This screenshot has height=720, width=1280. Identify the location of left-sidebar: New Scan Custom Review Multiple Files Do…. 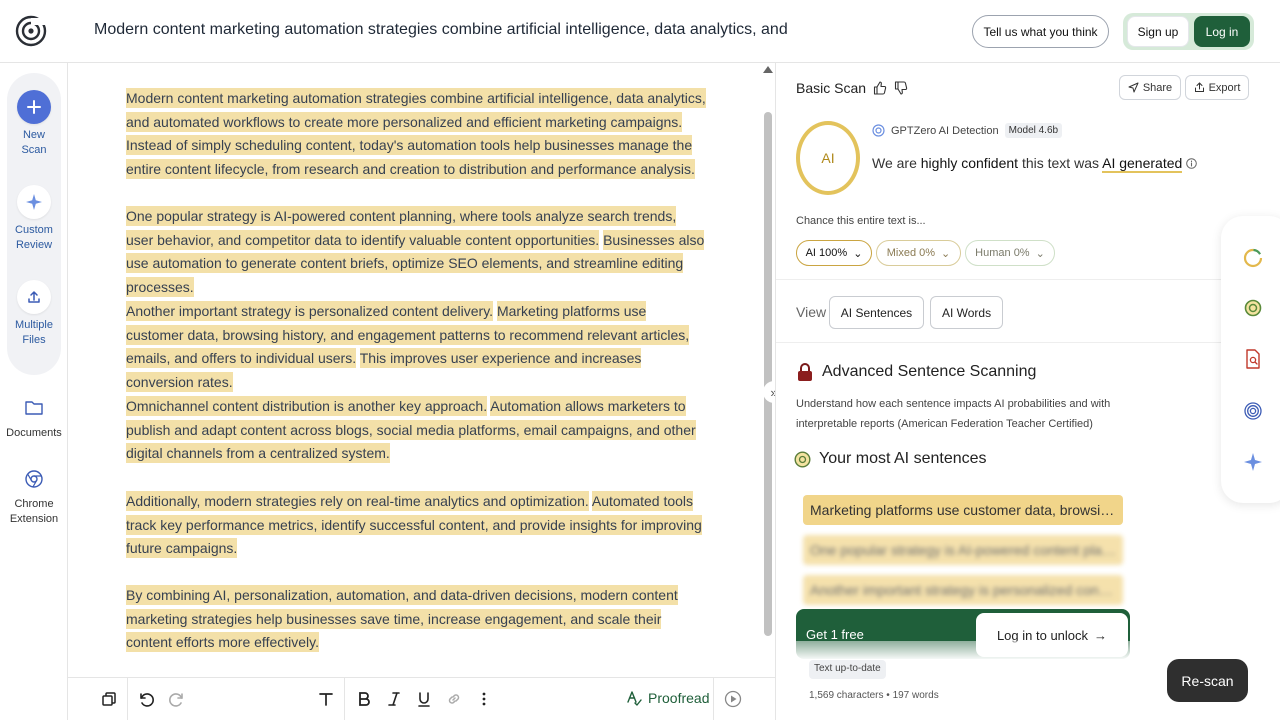
(34, 391).